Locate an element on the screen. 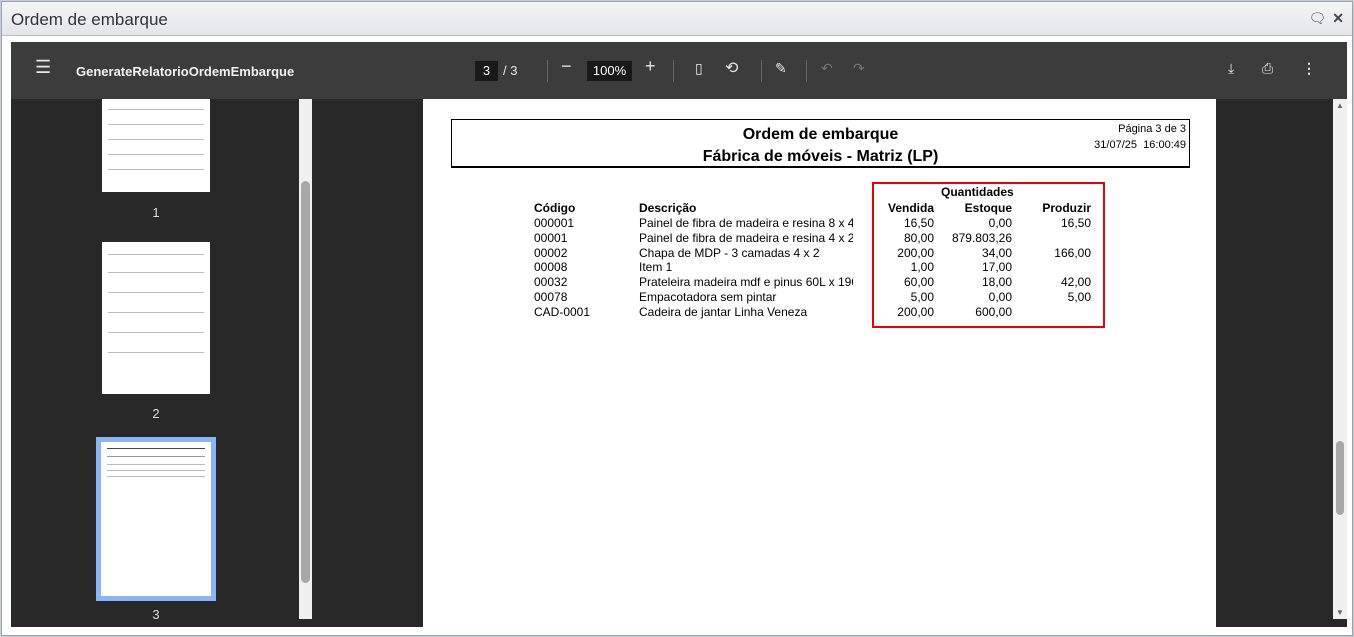  column-header-codigo: Código is located at coordinates (555, 208).